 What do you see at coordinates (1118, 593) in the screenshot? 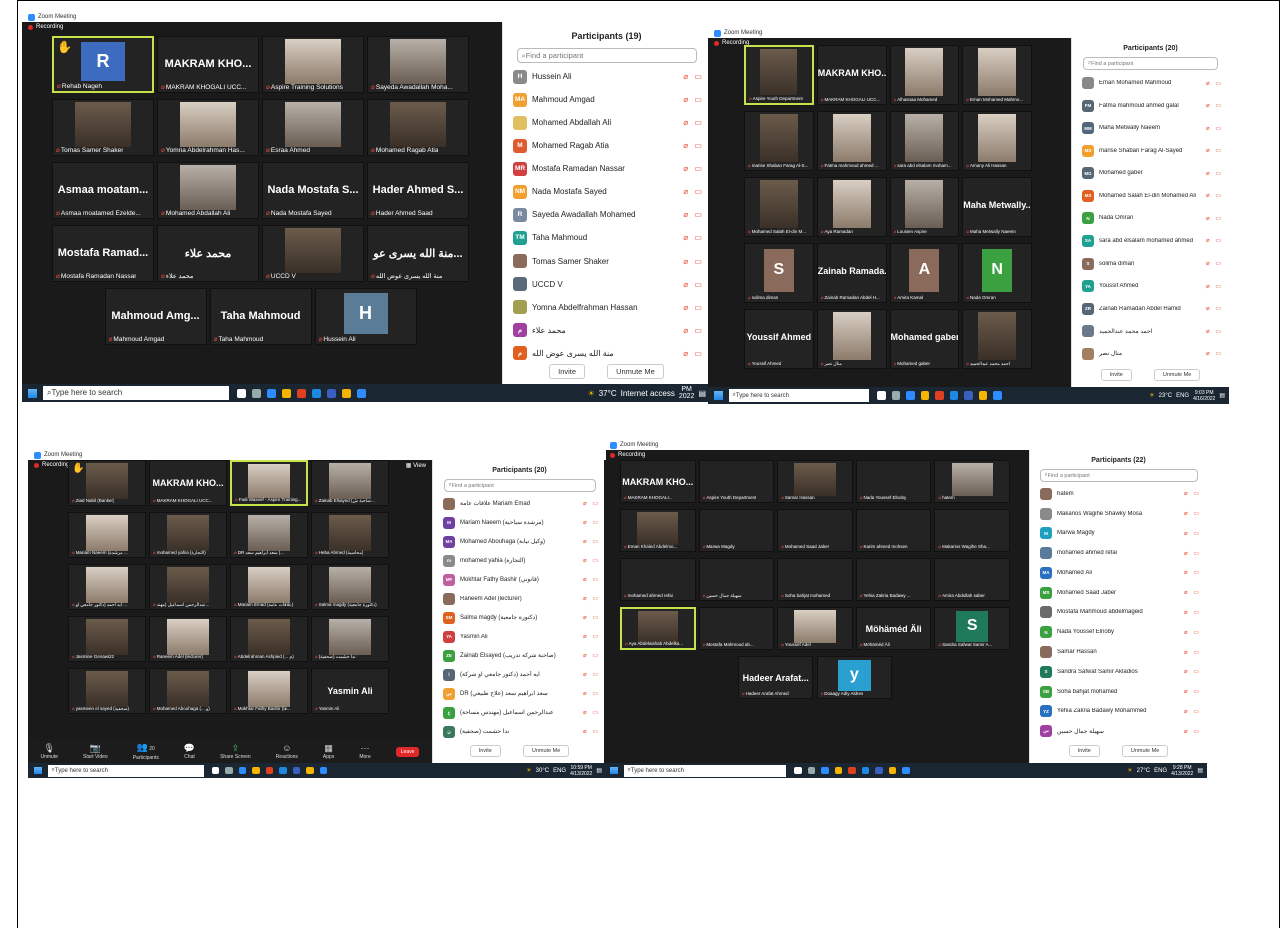
I see `participant-row: MS Mohamed Saad Jaber ⌀ ▭` at bounding box center [1118, 593].